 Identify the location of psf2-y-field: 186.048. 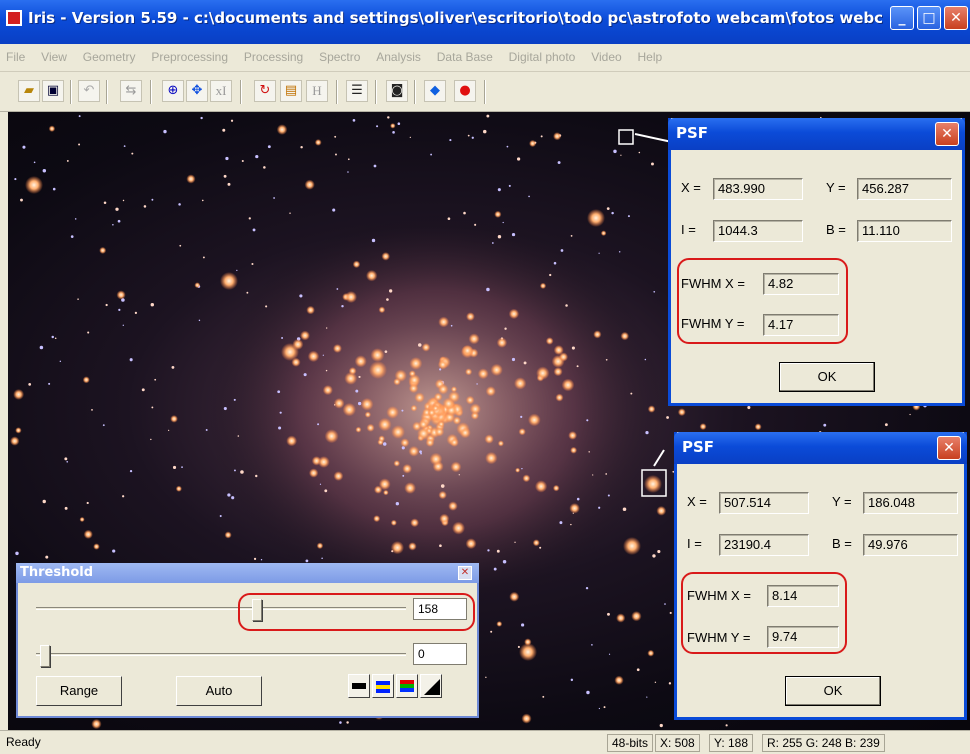
(910, 503).